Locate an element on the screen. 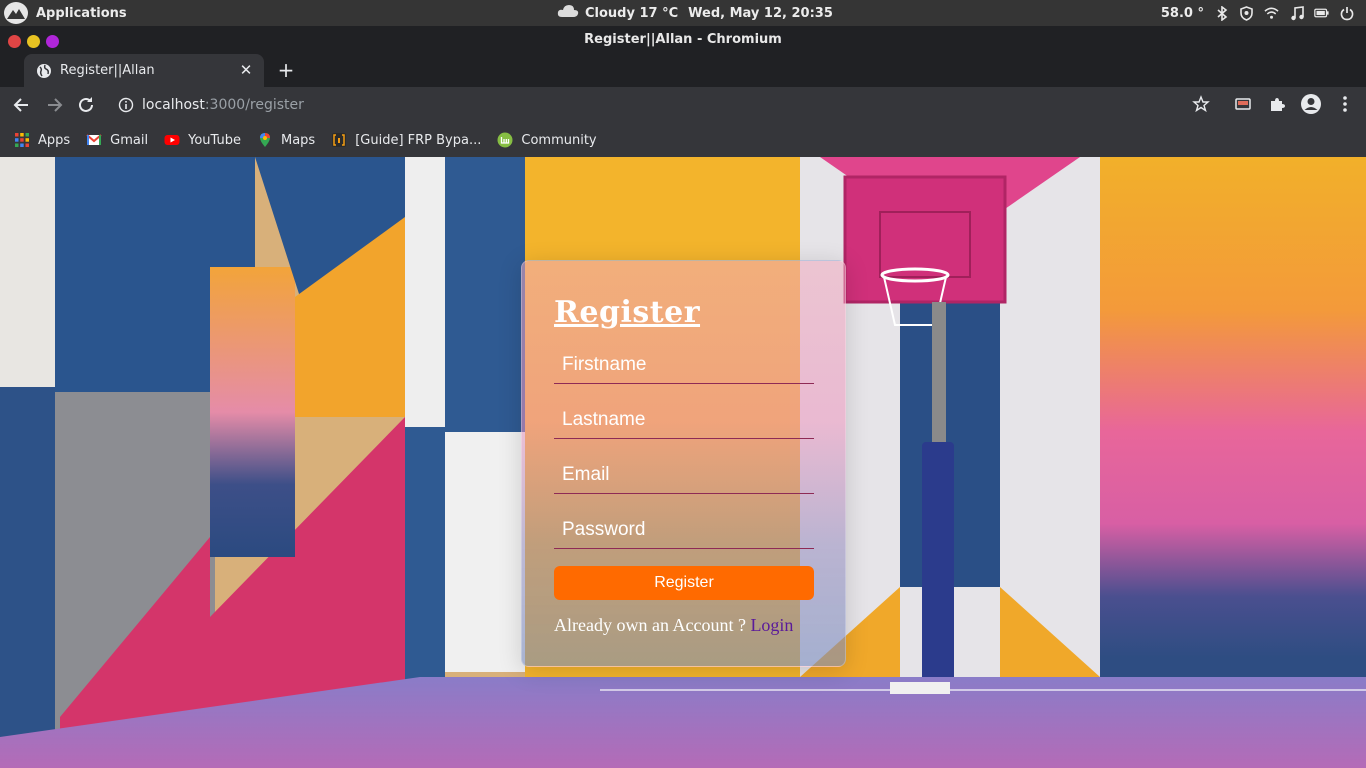 The height and width of the screenshot is (768, 1366). power-icon is located at coordinates (1346, 13).